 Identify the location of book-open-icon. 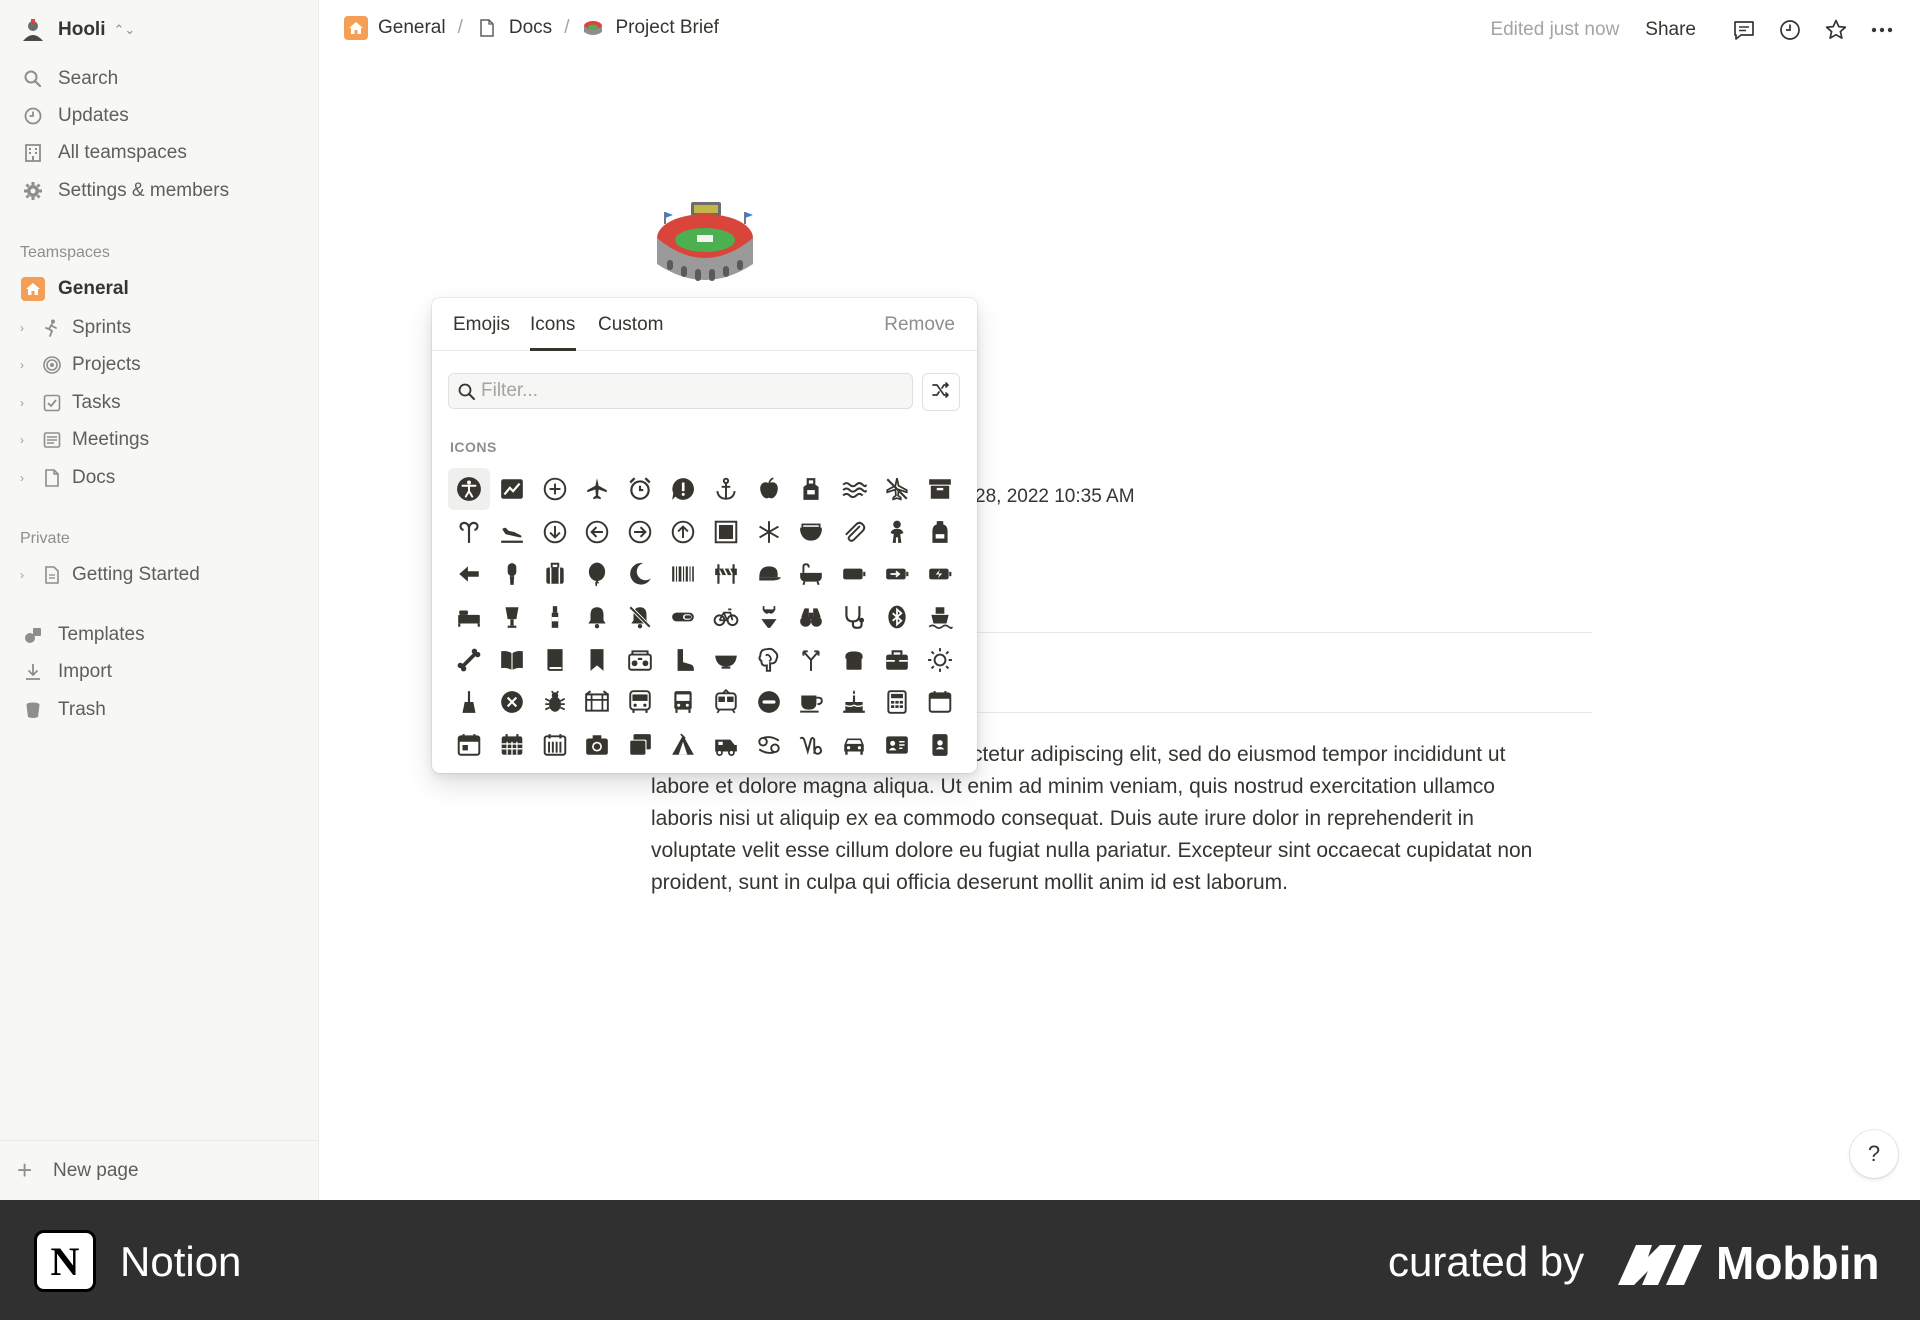
(512, 660).